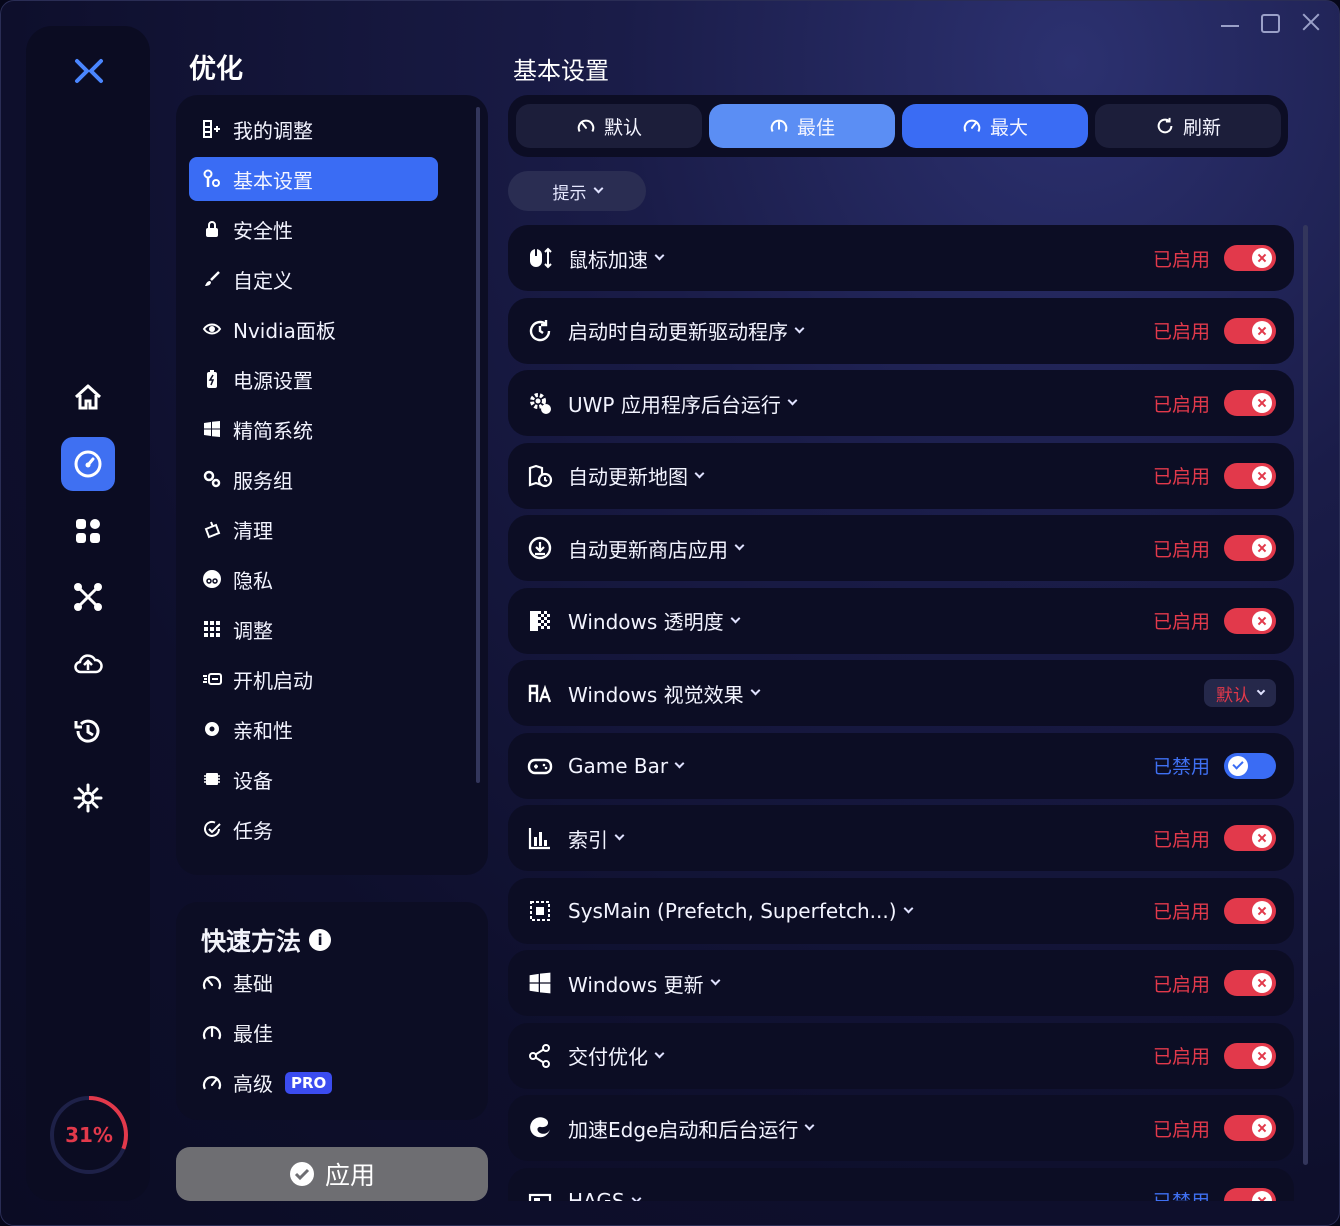  I want to click on task-check-icon, so click(212, 829).